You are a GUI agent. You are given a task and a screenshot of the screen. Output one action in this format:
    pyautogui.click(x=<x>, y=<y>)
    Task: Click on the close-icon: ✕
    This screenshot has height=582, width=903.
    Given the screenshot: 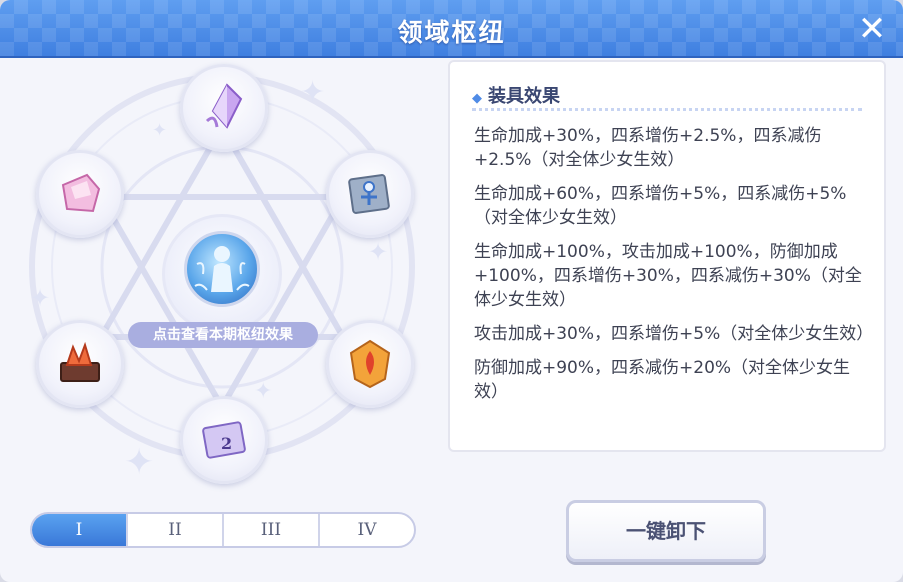 What is the action you would take?
    pyautogui.click(x=872, y=29)
    